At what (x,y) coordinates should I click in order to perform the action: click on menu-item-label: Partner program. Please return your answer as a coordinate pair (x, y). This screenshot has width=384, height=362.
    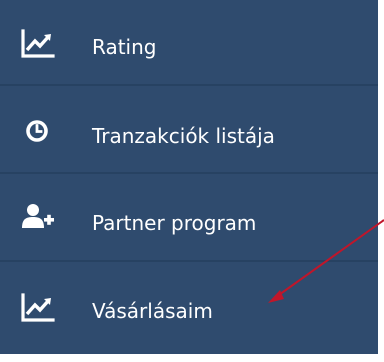
    Looking at the image, I should click on (174, 223).